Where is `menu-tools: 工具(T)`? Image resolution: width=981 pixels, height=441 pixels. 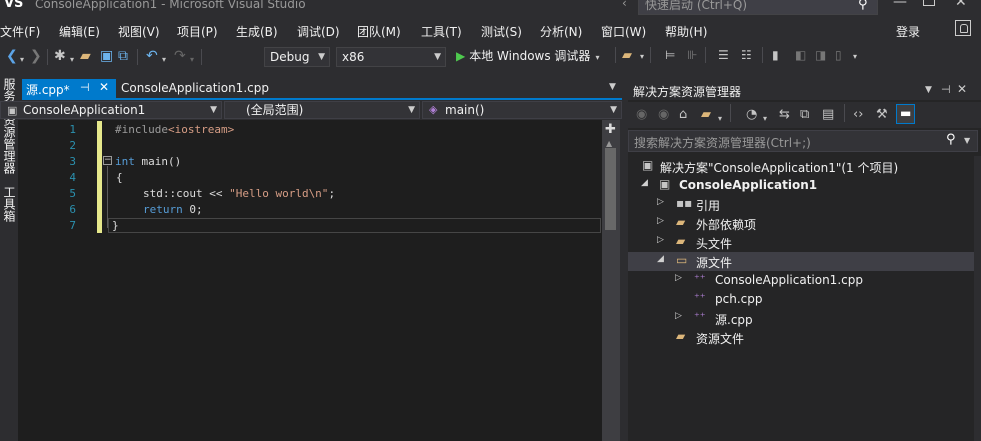 menu-tools: 工具(T) is located at coordinates (441, 31).